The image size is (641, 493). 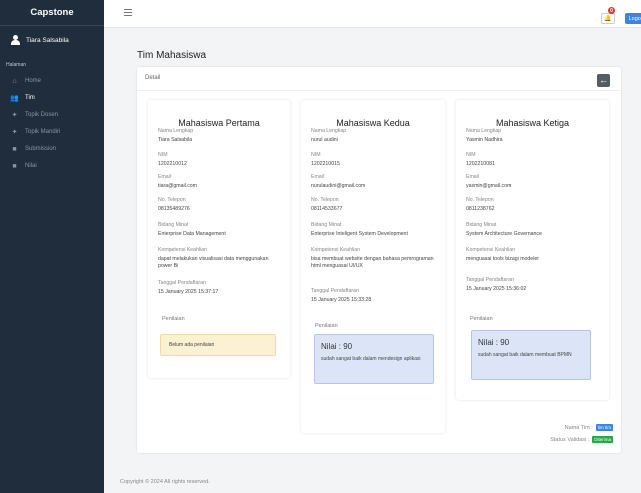 I want to click on sidebar-item-label: Submission, so click(x=41, y=149).